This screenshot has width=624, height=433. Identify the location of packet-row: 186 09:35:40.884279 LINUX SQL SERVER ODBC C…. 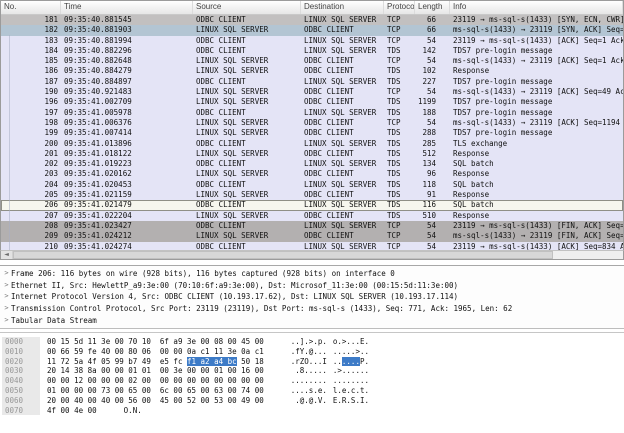
(312, 71).